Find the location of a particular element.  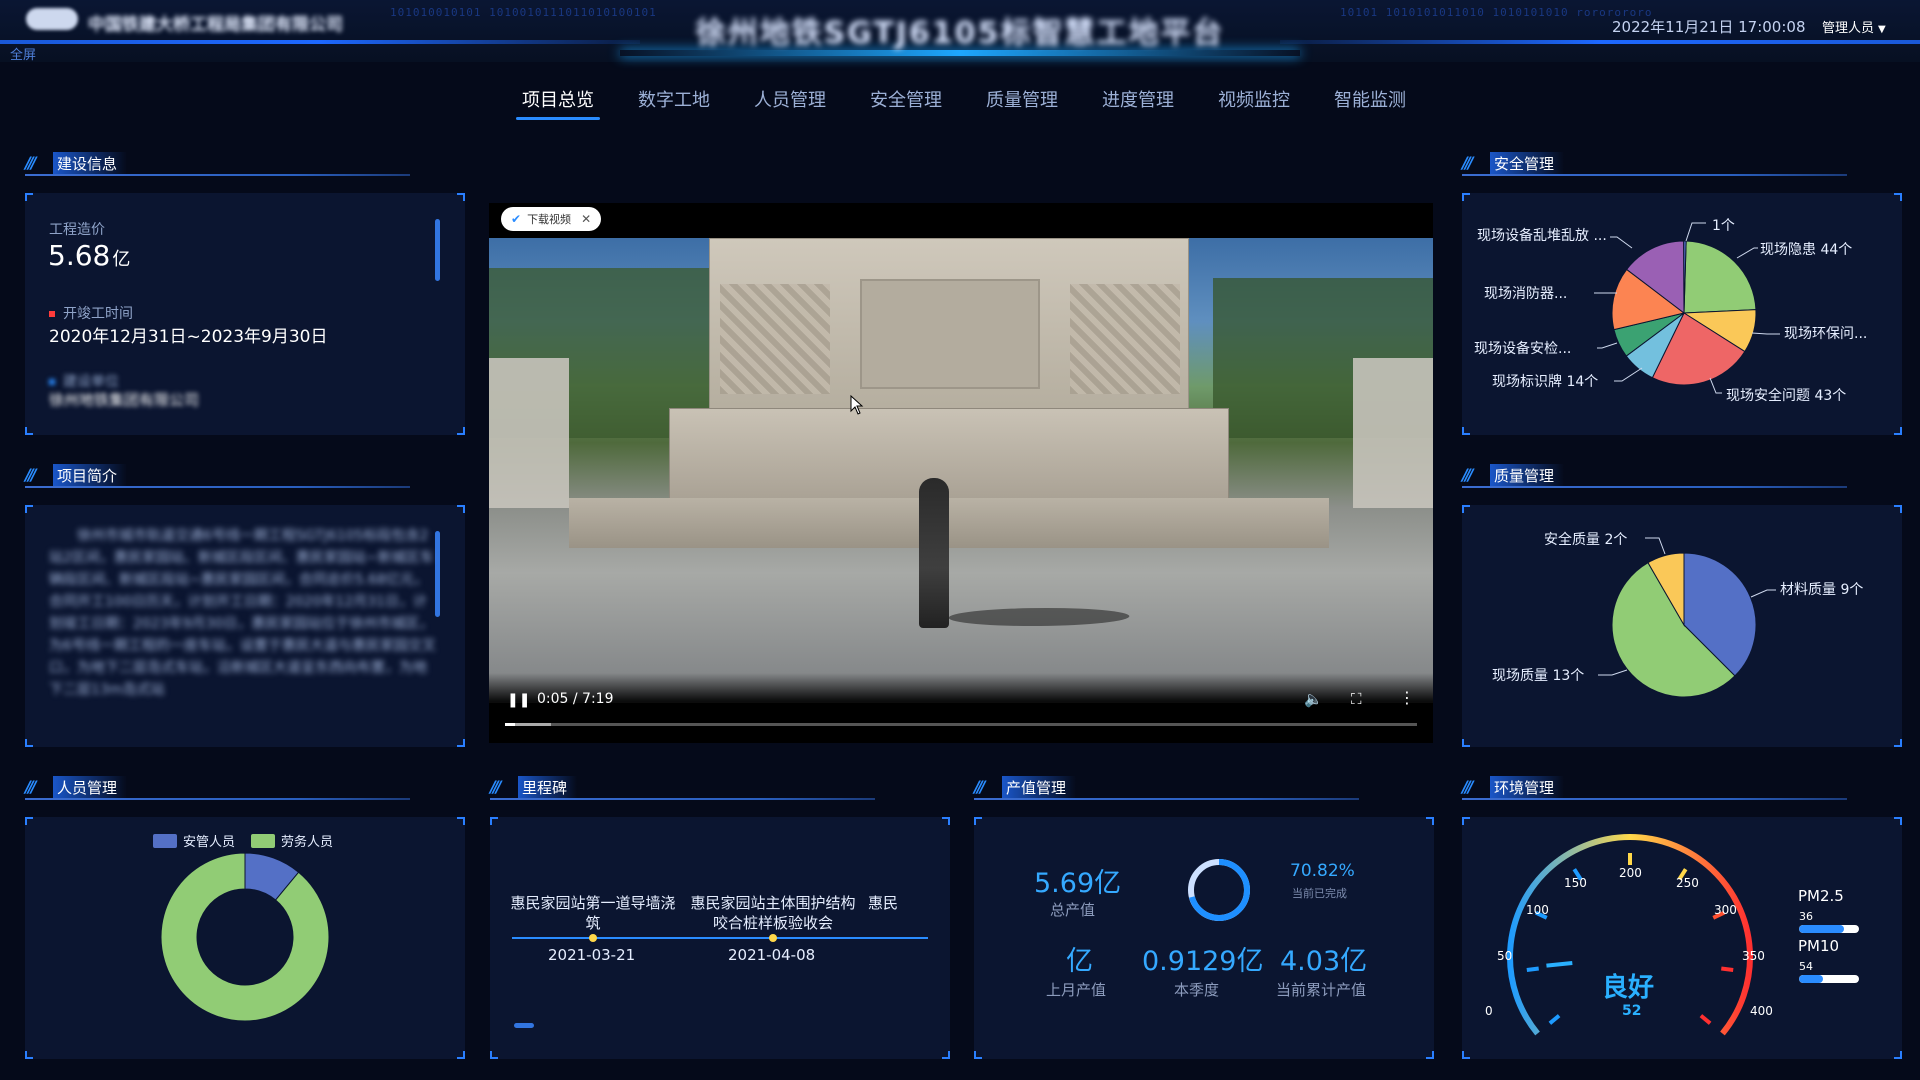

milestone-title: 惠民家园站第一道导墙浇筑 is located at coordinates (593, 913).